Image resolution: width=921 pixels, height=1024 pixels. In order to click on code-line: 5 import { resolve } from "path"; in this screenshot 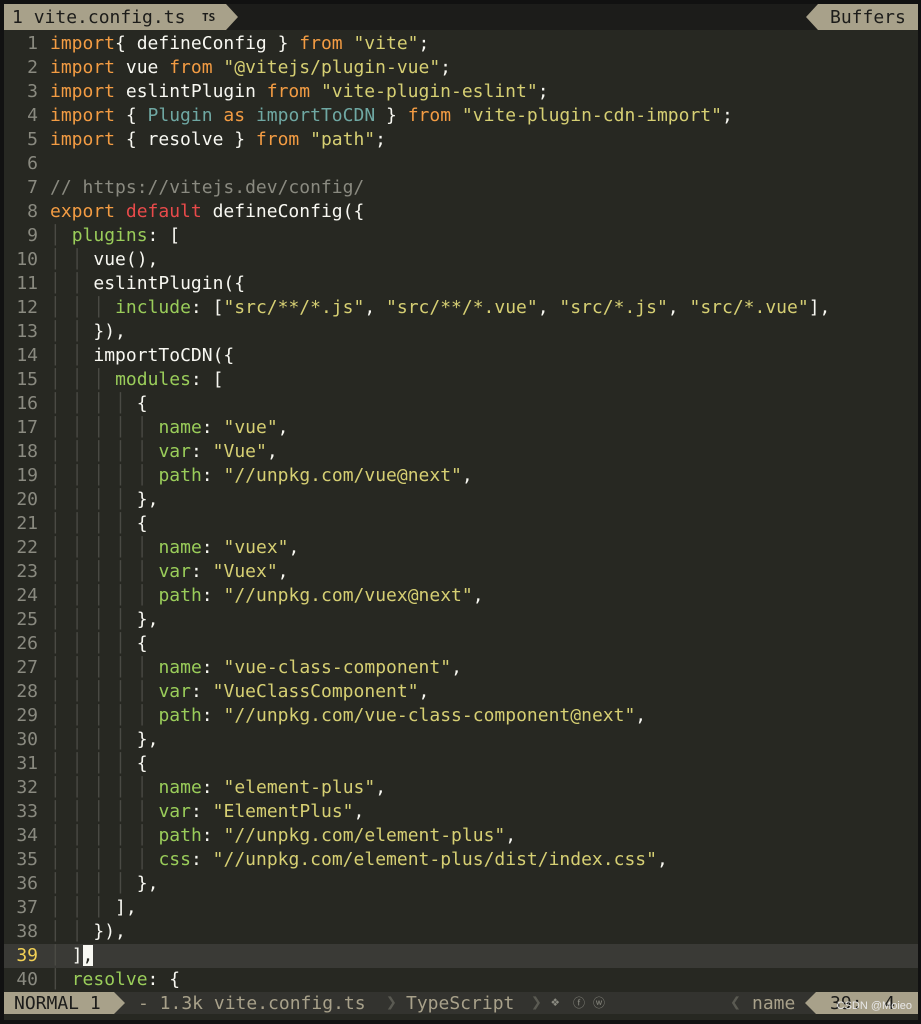, I will do `click(461, 140)`.